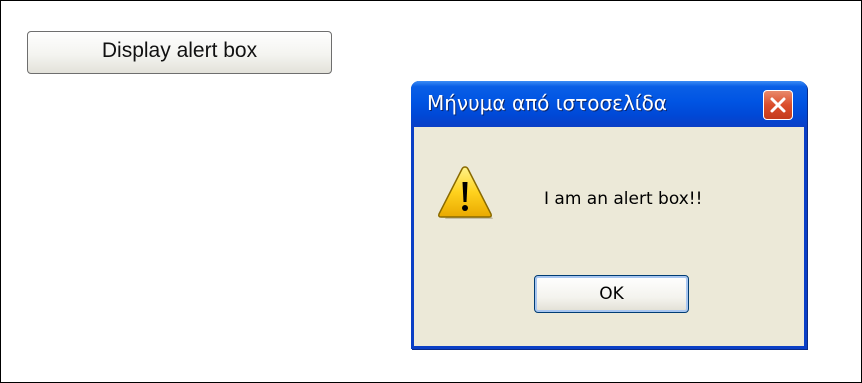 The height and width of the screenshot is (383, 862). What do you see at coordinates (547, 103) in the screenshot?
I see `dialog-title: Μήνυμα από ιστοσελίδα` at bounding box center [547, 103].